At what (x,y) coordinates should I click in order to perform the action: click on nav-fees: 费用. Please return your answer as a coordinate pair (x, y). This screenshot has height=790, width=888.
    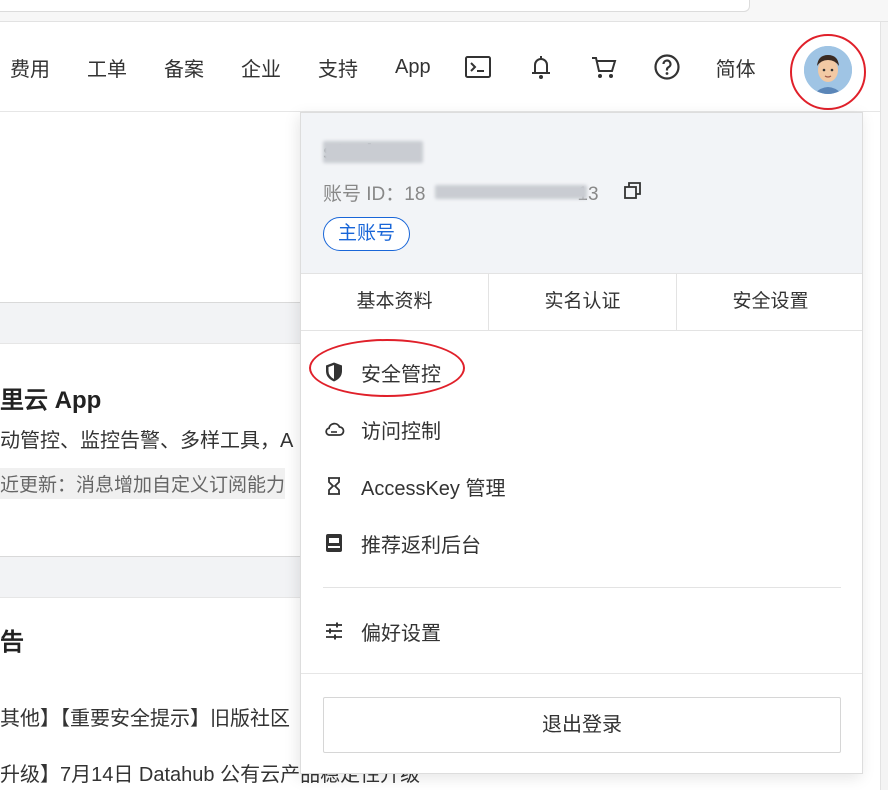
    Looking at the image, I should click on (30, 67).